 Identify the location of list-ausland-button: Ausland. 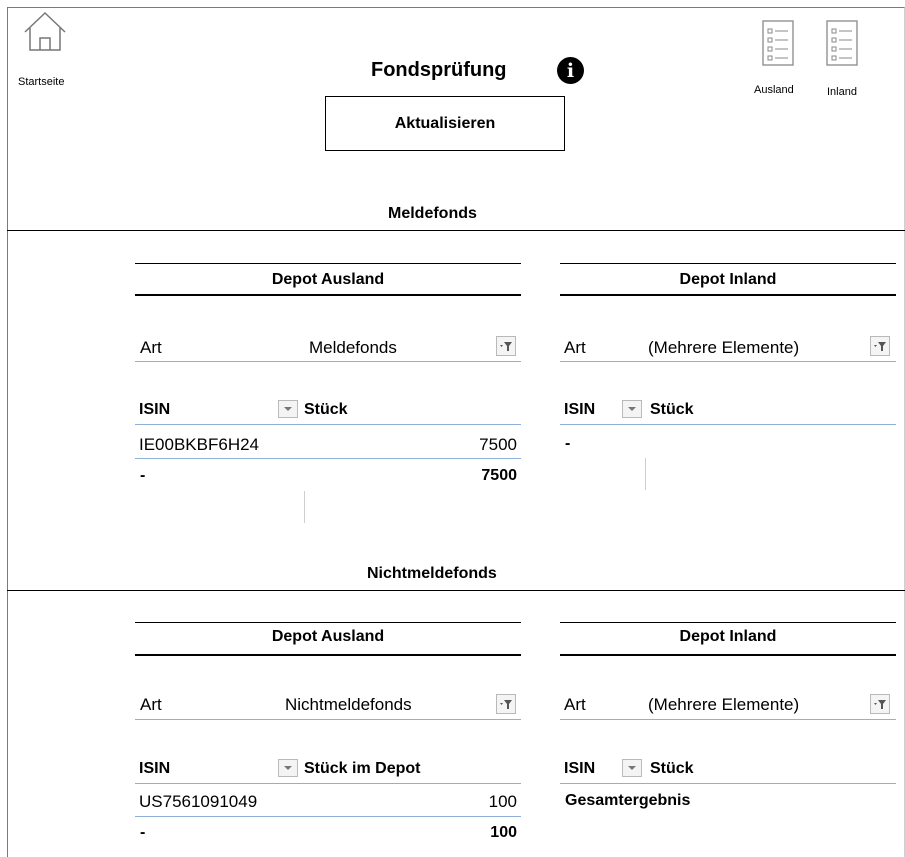
(782, 61).